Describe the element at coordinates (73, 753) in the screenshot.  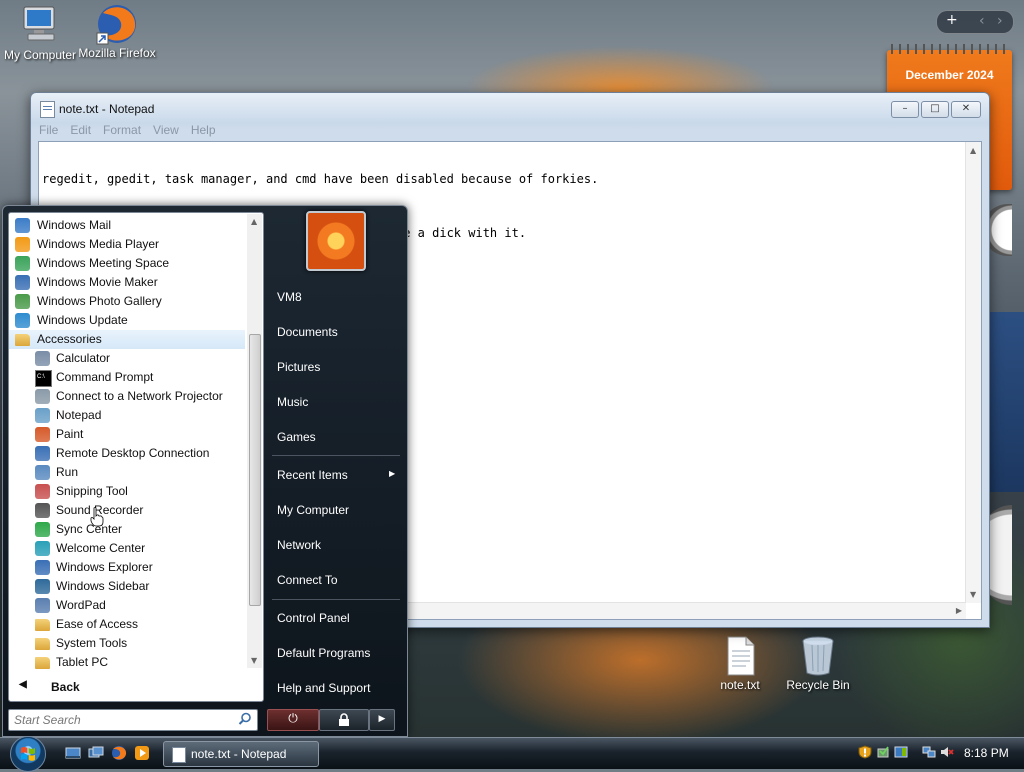
I see `show-desktop-icon` at that location.